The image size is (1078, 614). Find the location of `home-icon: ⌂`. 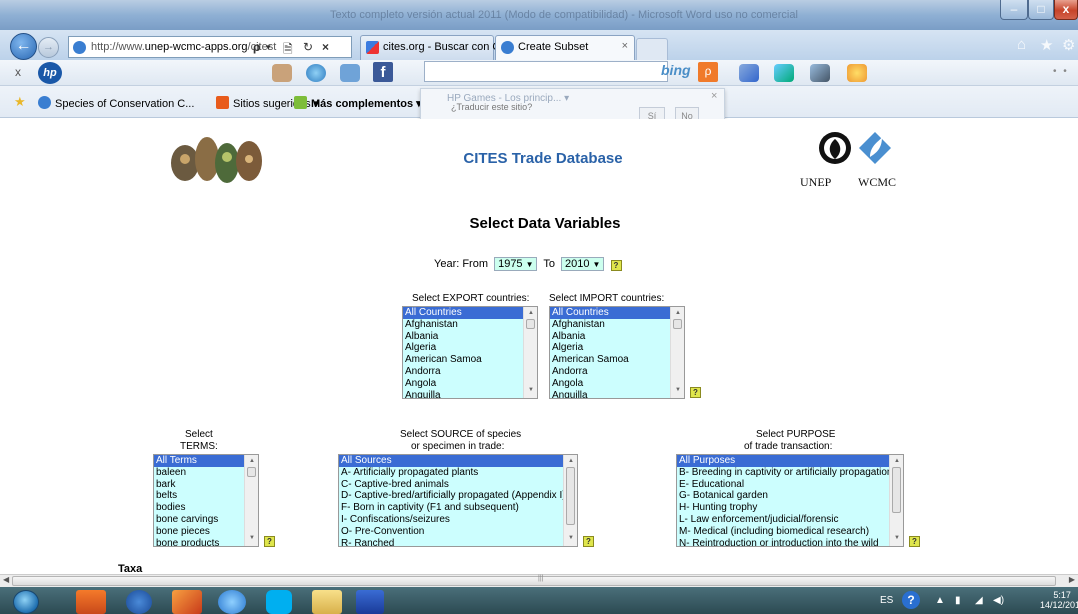

home-icon: ⌂ is located at coordinates (1021, 44).